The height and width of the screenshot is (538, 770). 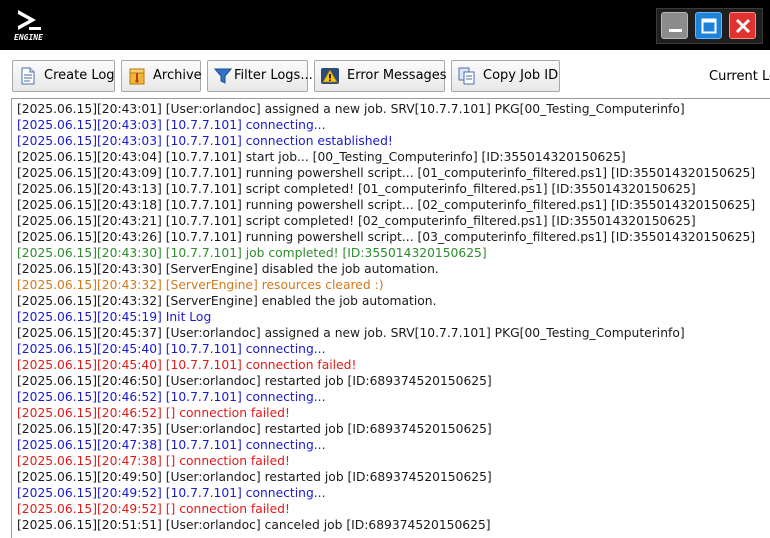 I want to click on filter-icon, so click(x=223, y=76).